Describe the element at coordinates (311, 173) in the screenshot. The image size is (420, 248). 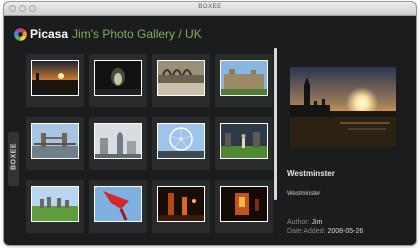
I see `preview-title: Westminster` at that location.